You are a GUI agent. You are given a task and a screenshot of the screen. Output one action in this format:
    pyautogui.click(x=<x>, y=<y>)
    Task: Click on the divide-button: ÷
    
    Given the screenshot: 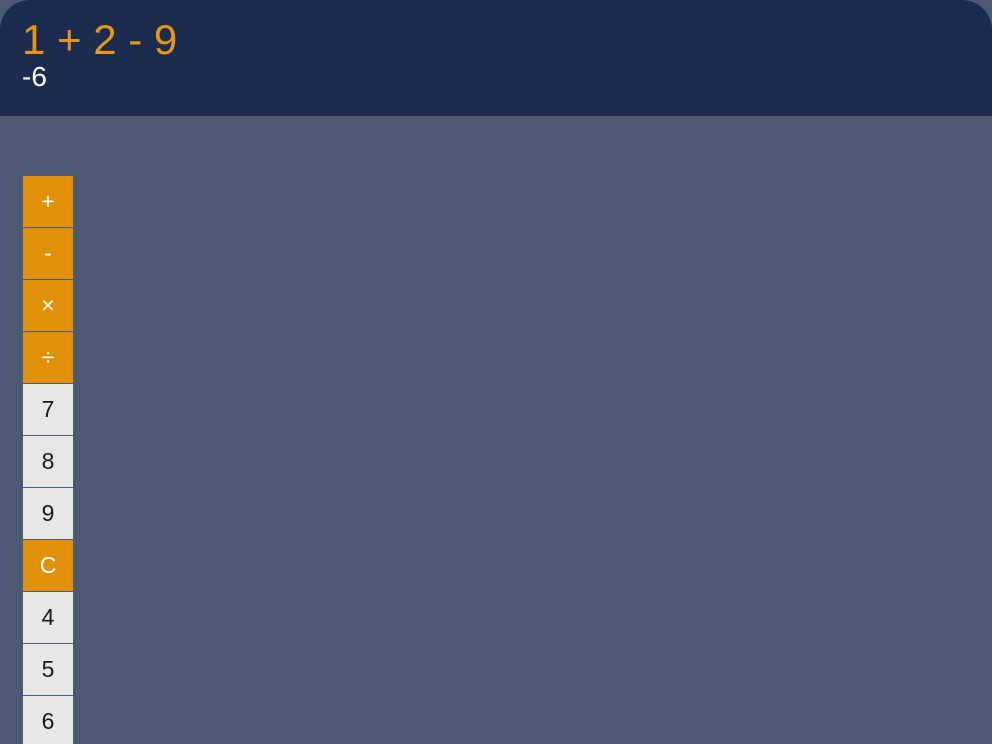 What is the action you would take?
    pyautogui.click(x=48, y=358)
    